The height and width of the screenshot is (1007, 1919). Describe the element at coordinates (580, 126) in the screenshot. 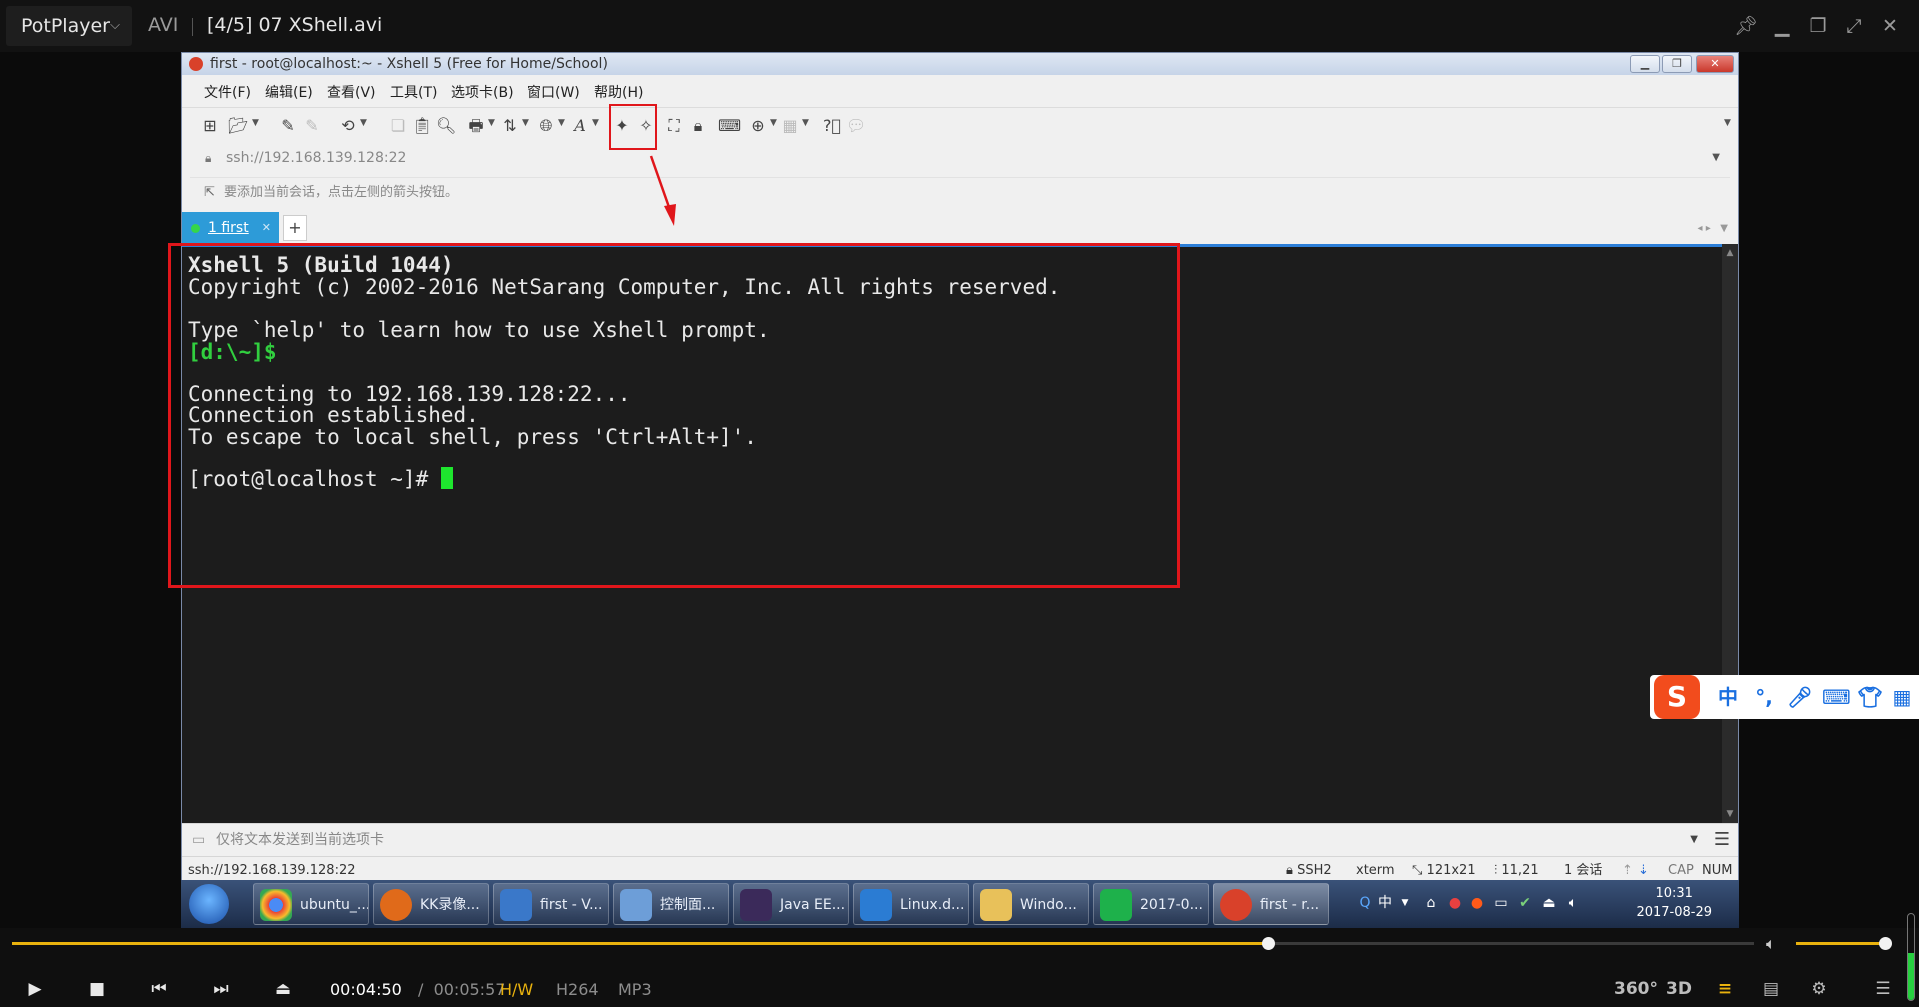

I see `font-icon: A` at that location.